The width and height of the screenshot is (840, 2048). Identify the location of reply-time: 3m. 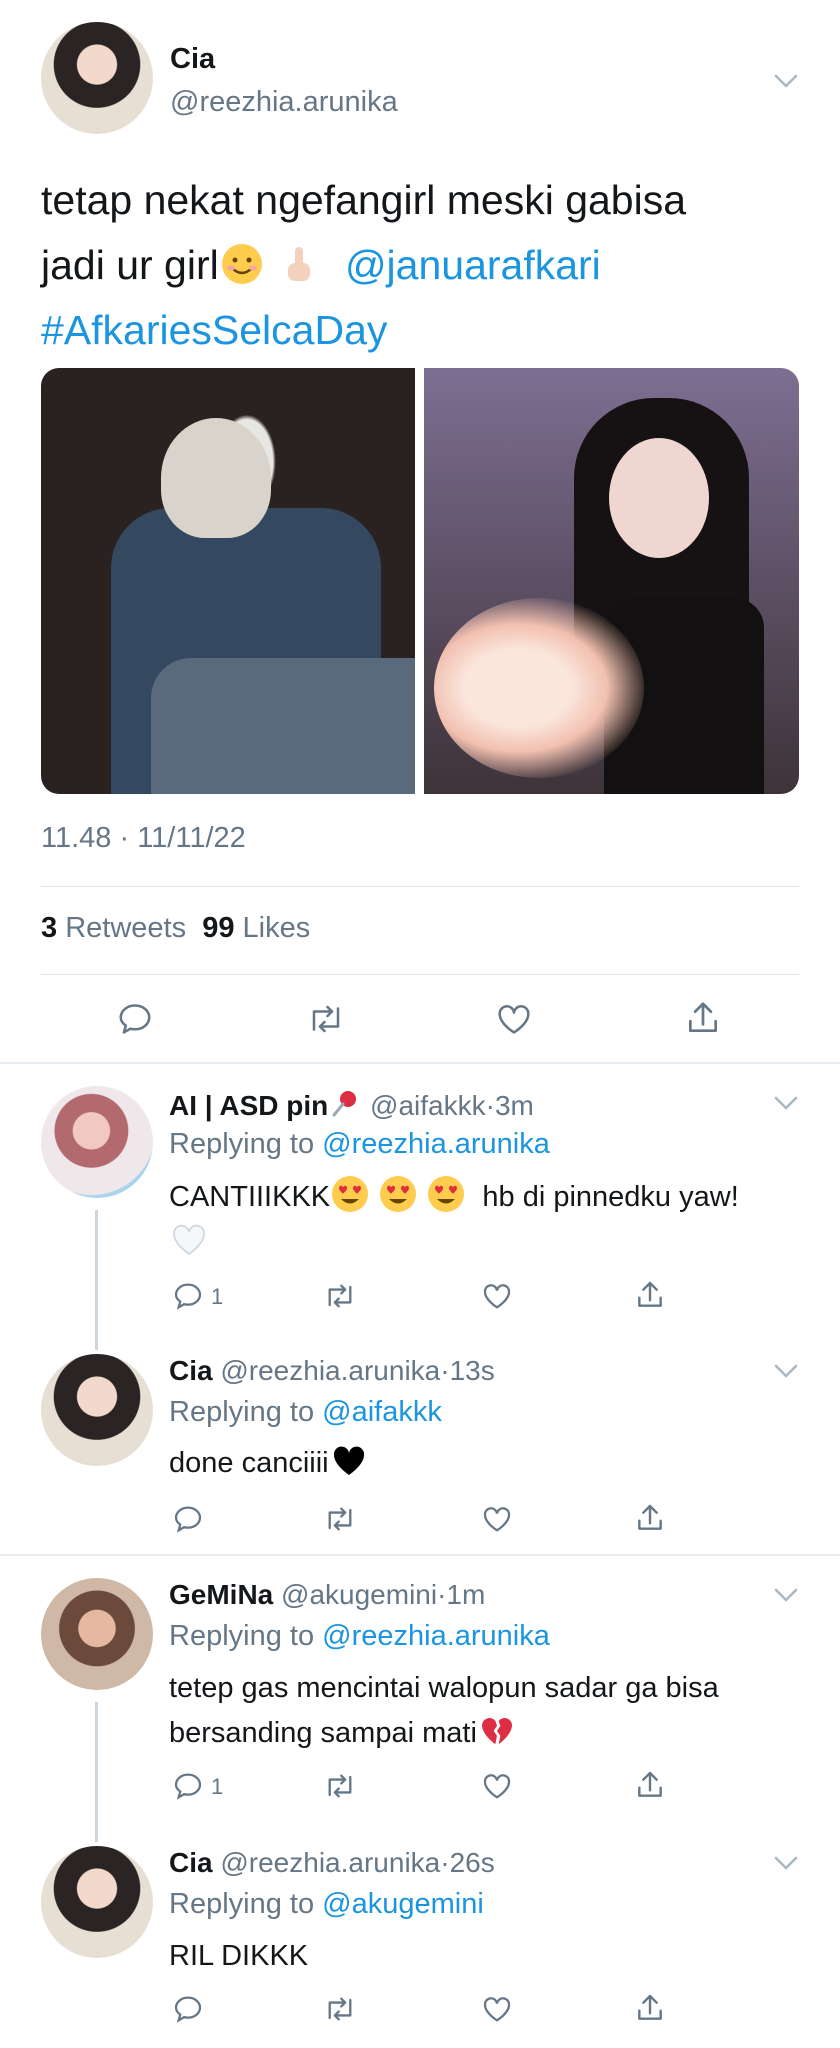
(514, 1105).